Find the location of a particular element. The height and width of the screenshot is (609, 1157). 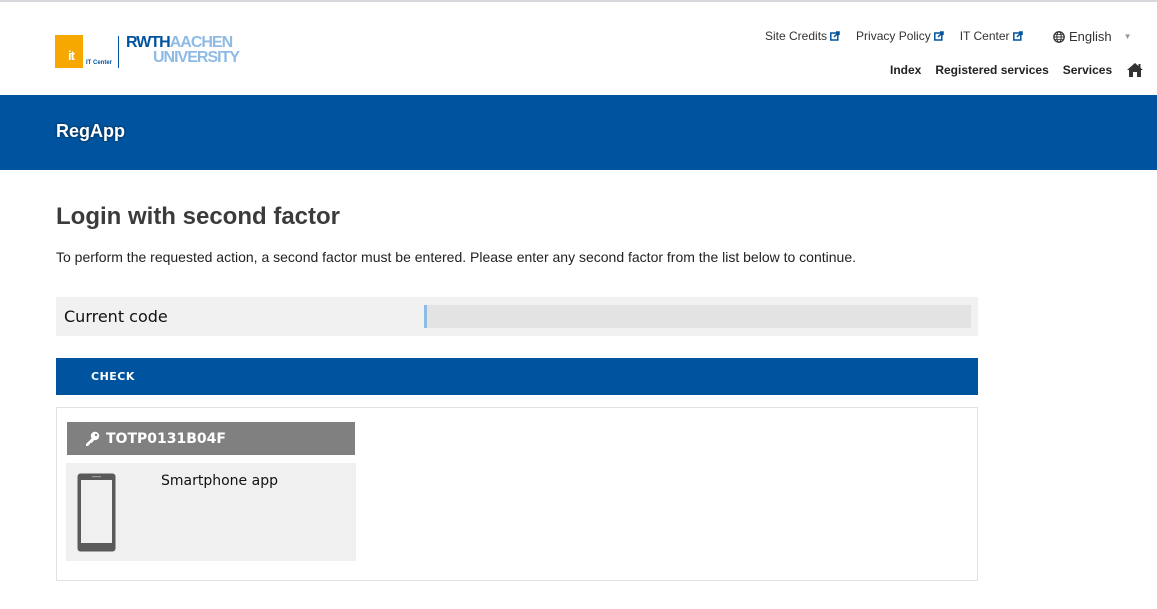

nav-index: Index is located at coordinates (905, 70).